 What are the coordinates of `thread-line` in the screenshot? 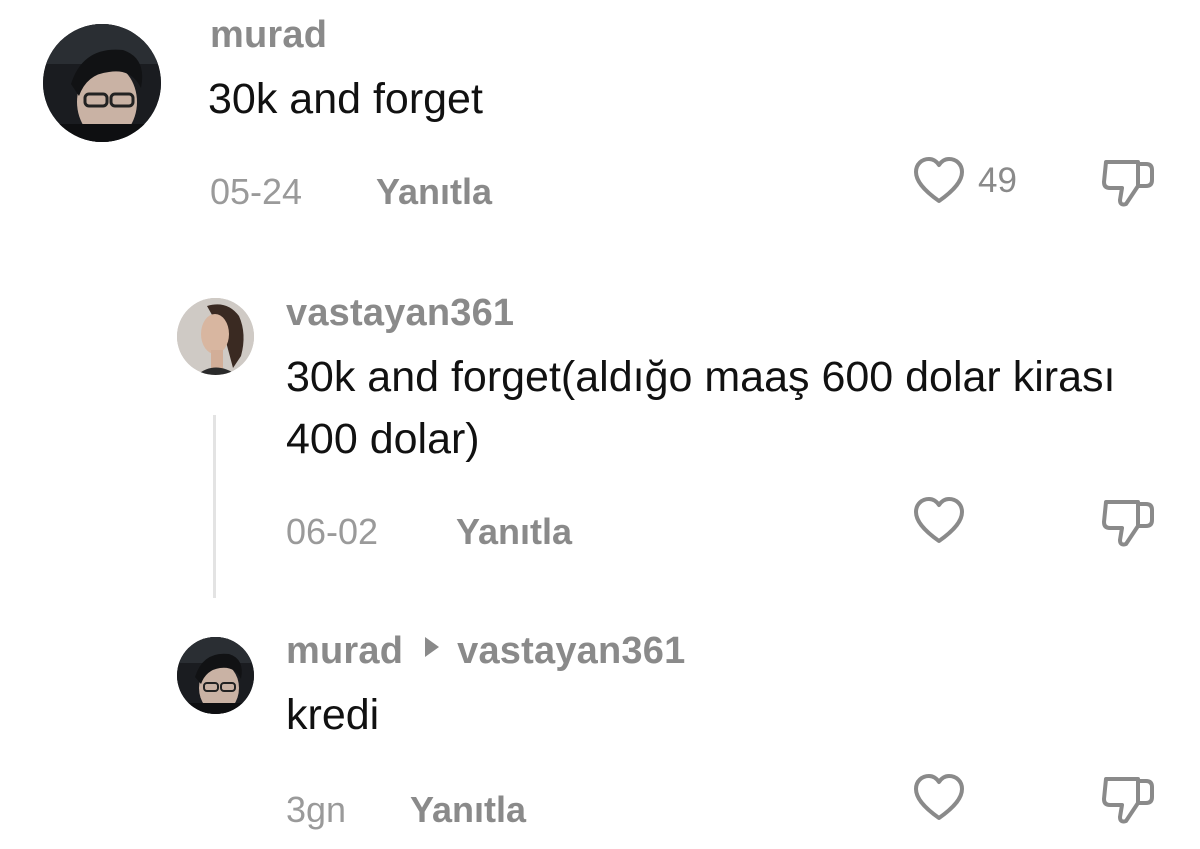 It's located at (214, 506).